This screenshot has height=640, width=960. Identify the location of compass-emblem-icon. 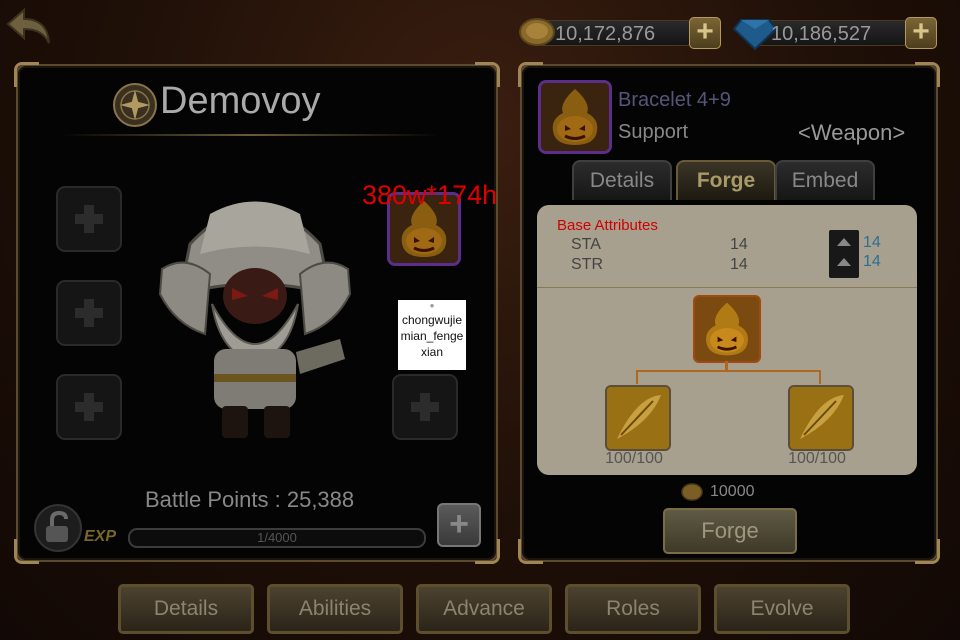
(135, 105).